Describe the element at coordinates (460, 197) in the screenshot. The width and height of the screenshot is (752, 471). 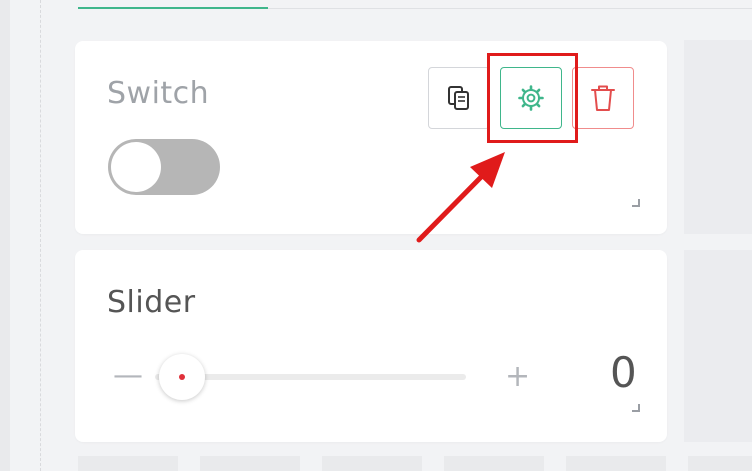
I see `annotation-arrow-icon` at that location.